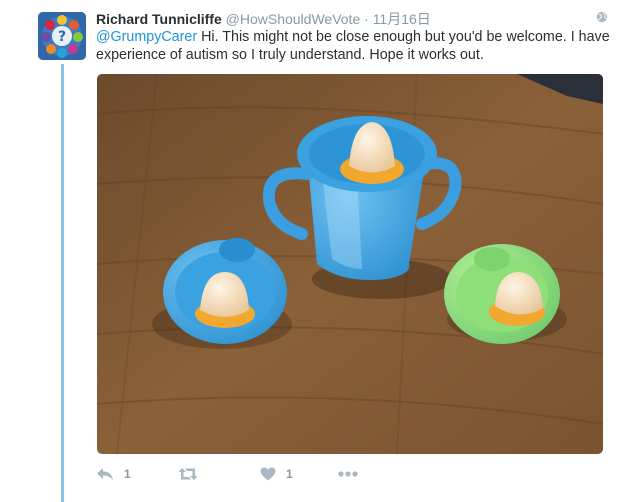  Describe the element at coordinates (159, 19) in the screenshot. I see `author-name: Richard Tunnicliffe` at that location.